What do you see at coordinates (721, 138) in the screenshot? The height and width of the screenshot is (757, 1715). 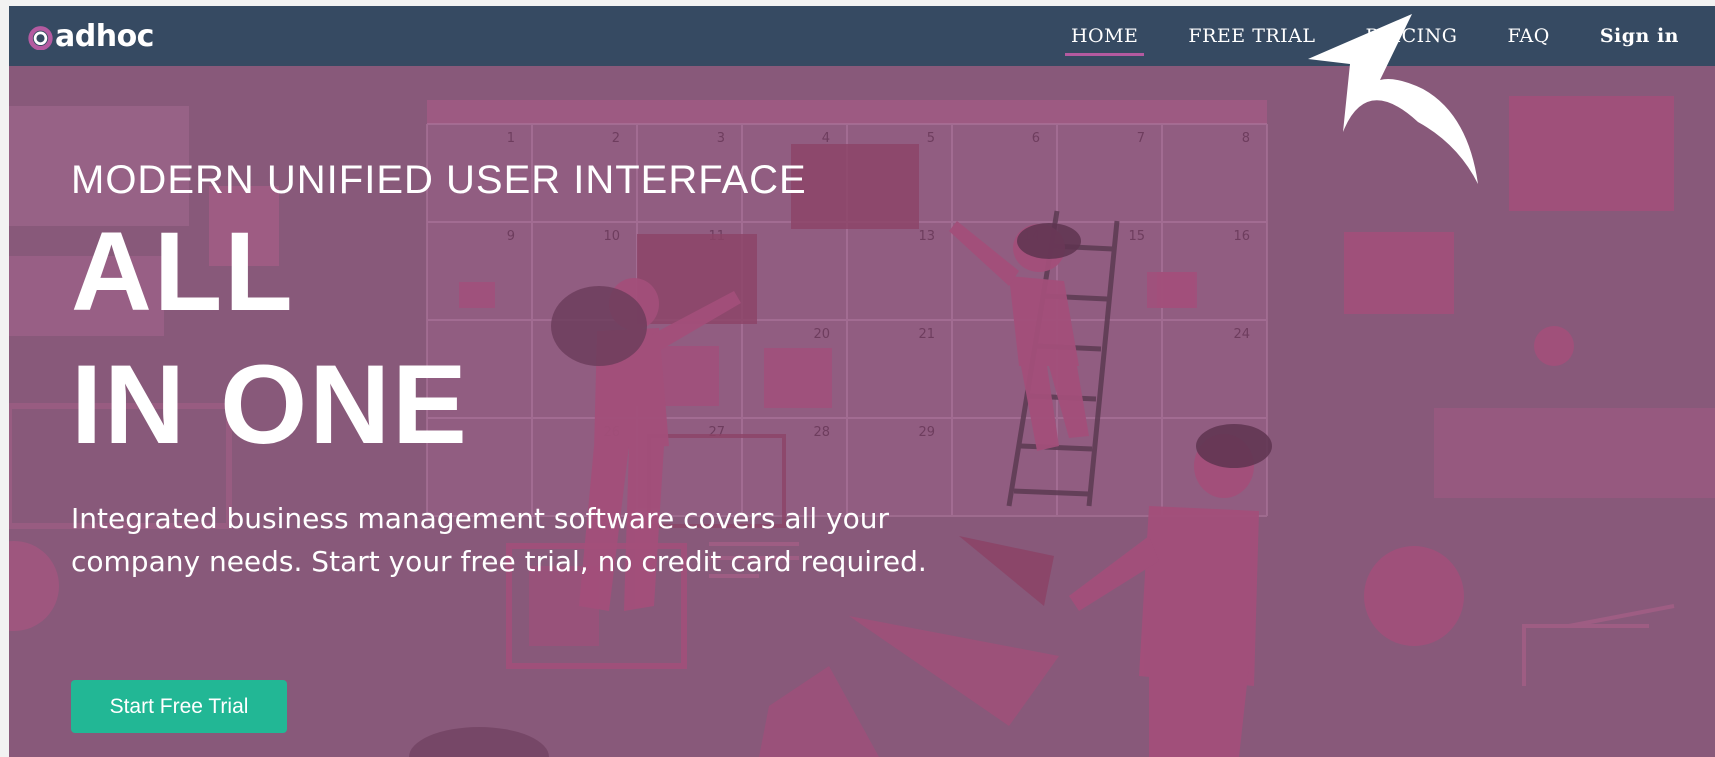 I see `calendar-day-number: 3` at bounding box center [721, 138].